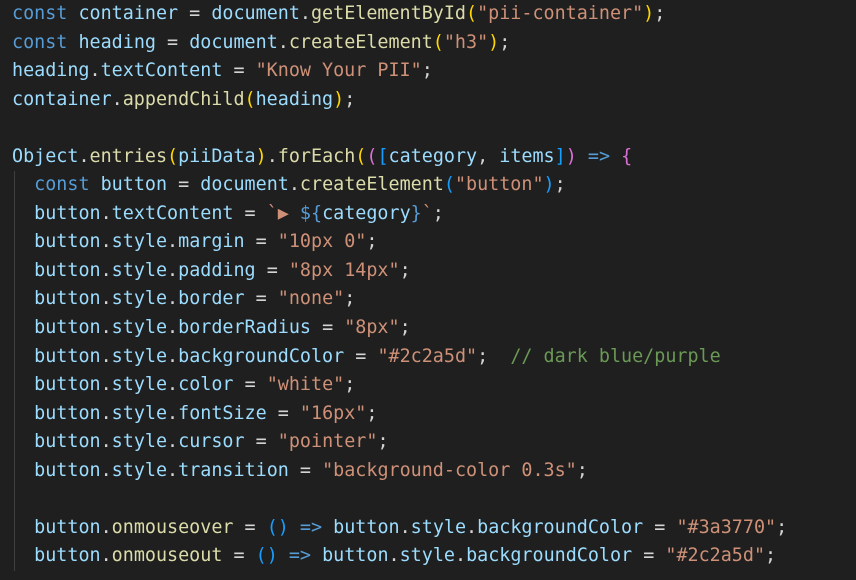  Describe the element at coordinates (466, 42) in the screenshot. I see `code-token: "h3"` at that location.